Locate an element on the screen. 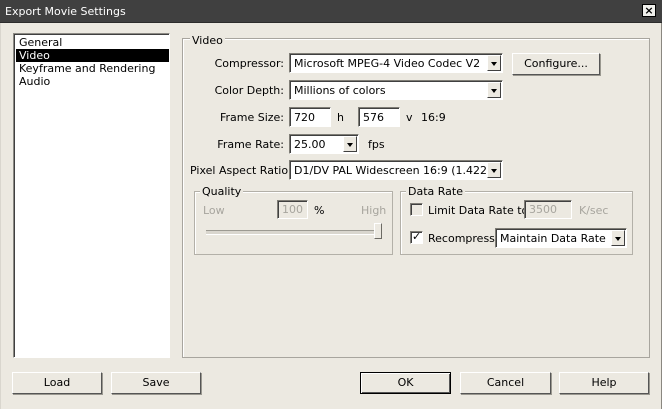 This screenshot has height=409, width=662. help-button: Help is located at coordinates (604, 383).